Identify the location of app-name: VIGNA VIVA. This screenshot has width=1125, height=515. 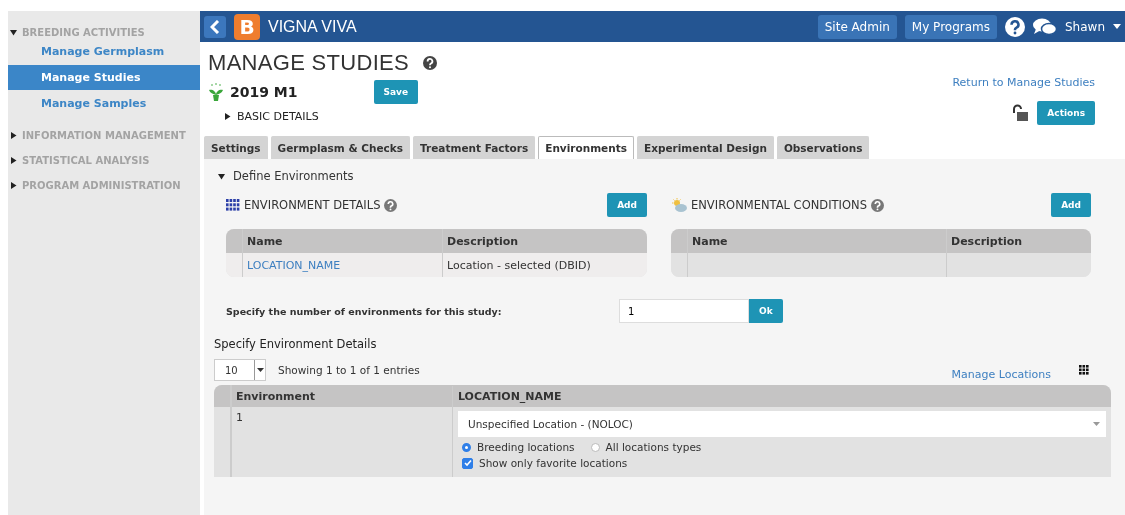
(312, 26).